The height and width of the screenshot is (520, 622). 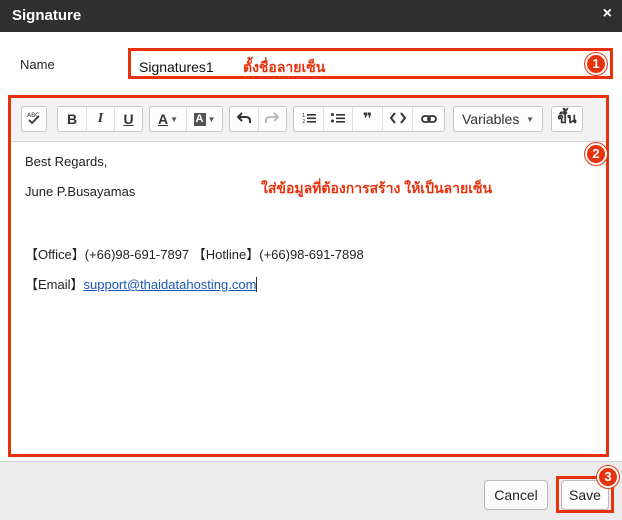 I want to click on editor-toolbar: ABC B I U A ▼ A ▼ 1 2 ❞ Variables ▼ ขึ้น, so click(x=308, y=120).